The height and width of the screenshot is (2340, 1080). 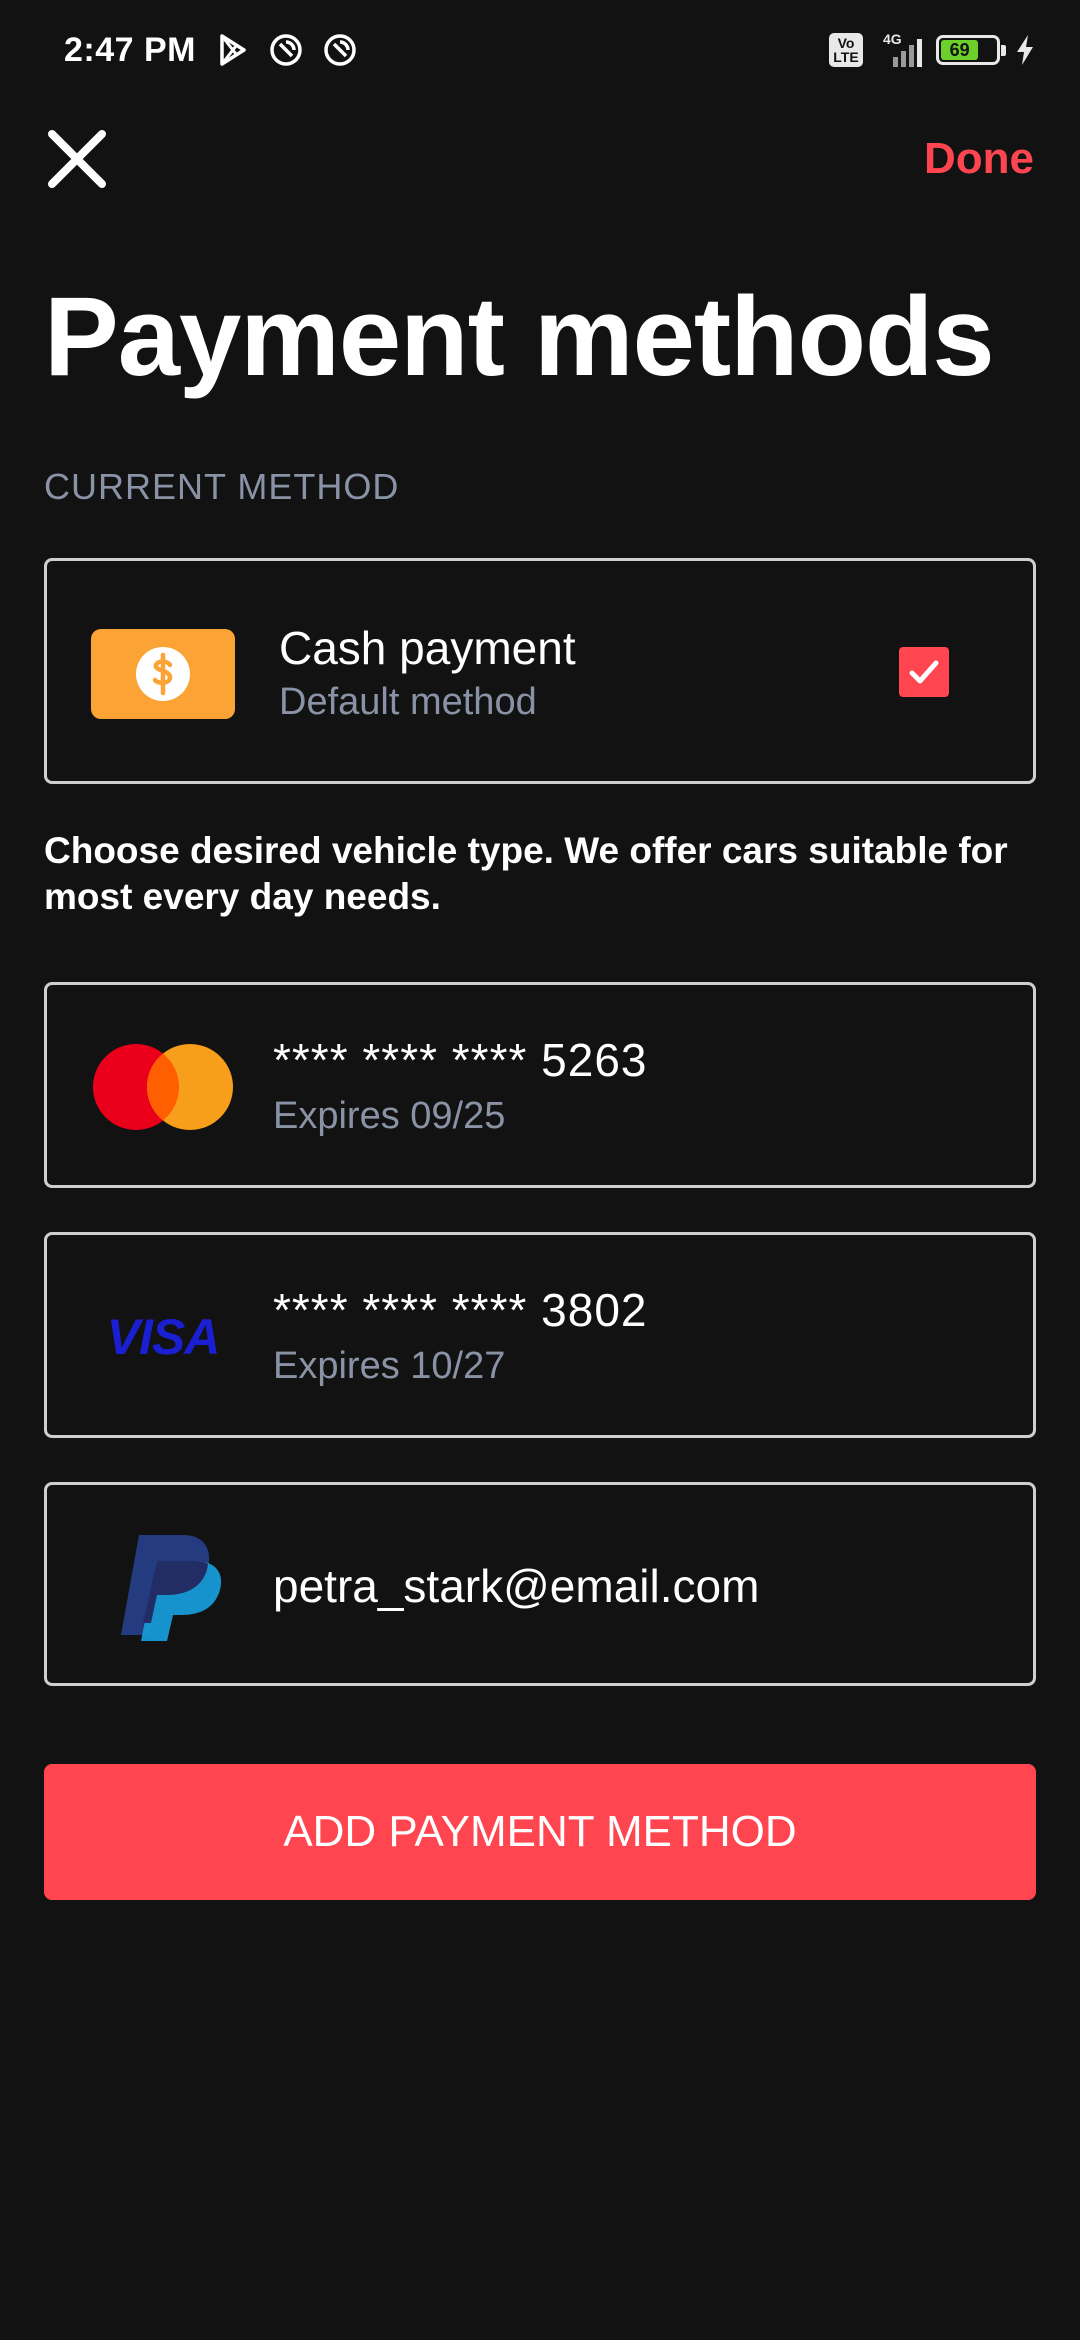 I want to click on visa-card: VISA **** **** **** 3802 Expires 10/27, so click(x=540, y=1335).